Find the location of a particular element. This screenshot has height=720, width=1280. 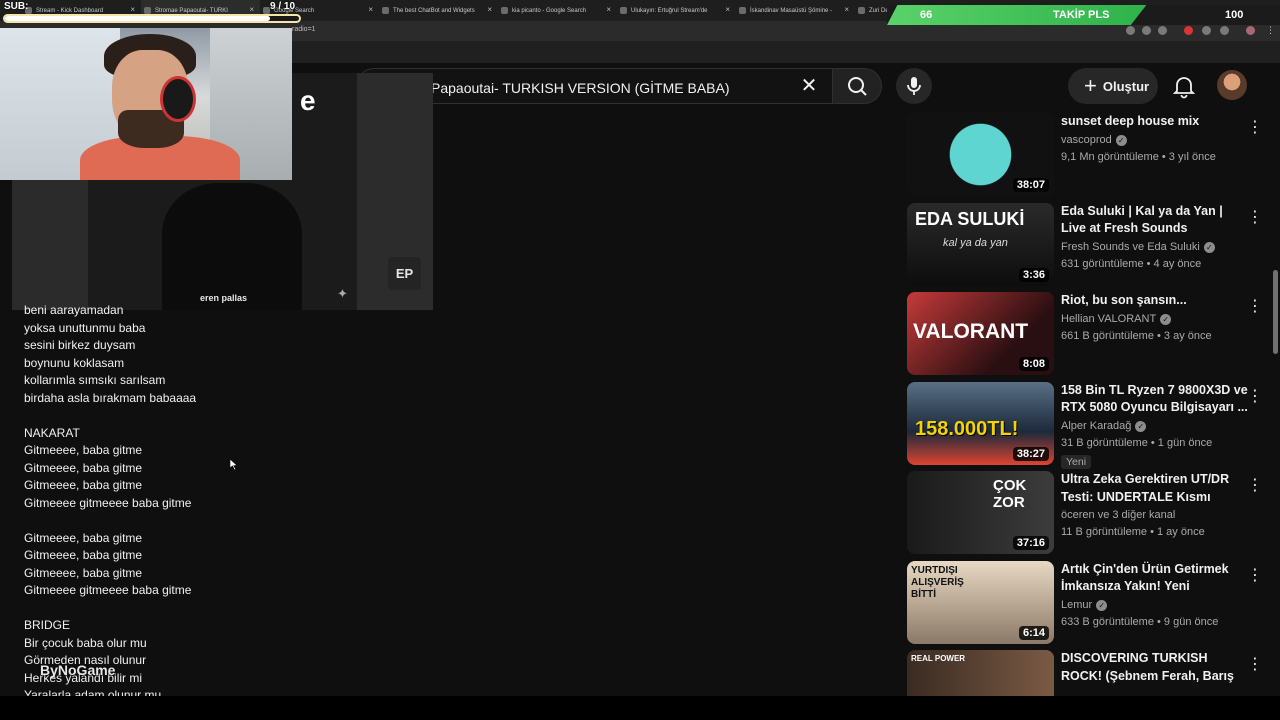

channel-name: Alper Karadağ ✓ is located at coordinates (1156, 426).